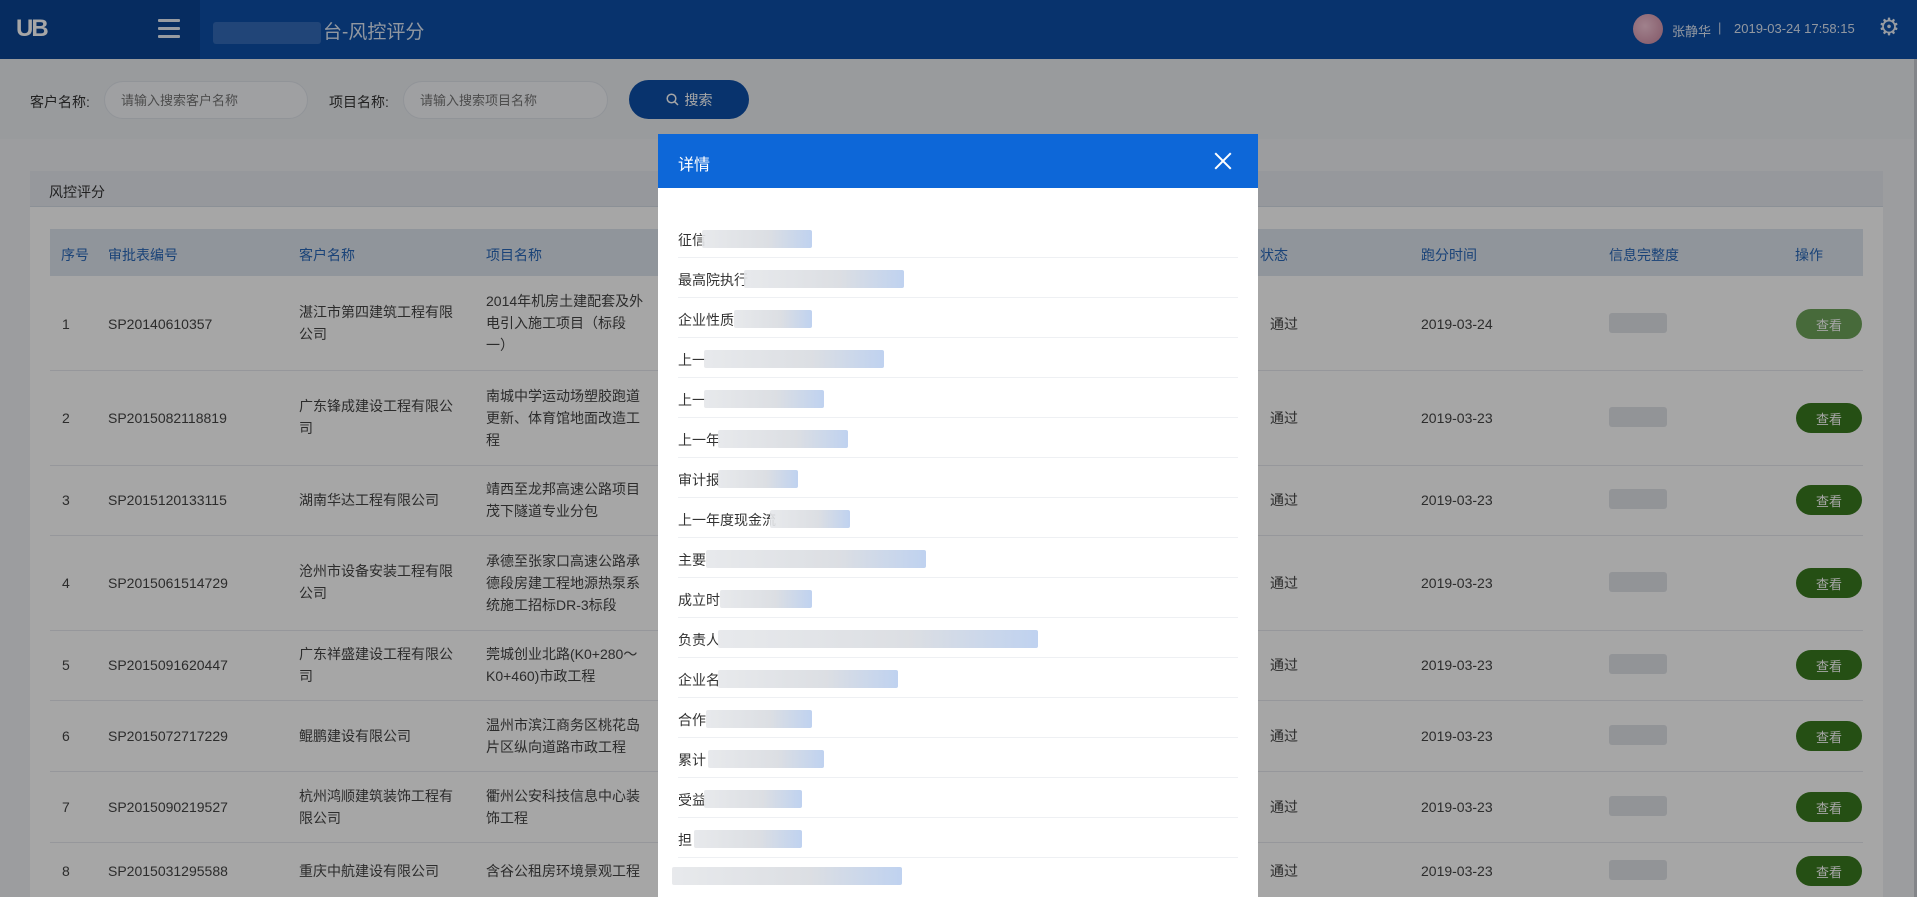 The width and height of the screenshot is (1917, 897). What do you see at coordinates (692, 760) in the screenshot?
I see `detail-label: 累计` at bounding box center [692, 760].